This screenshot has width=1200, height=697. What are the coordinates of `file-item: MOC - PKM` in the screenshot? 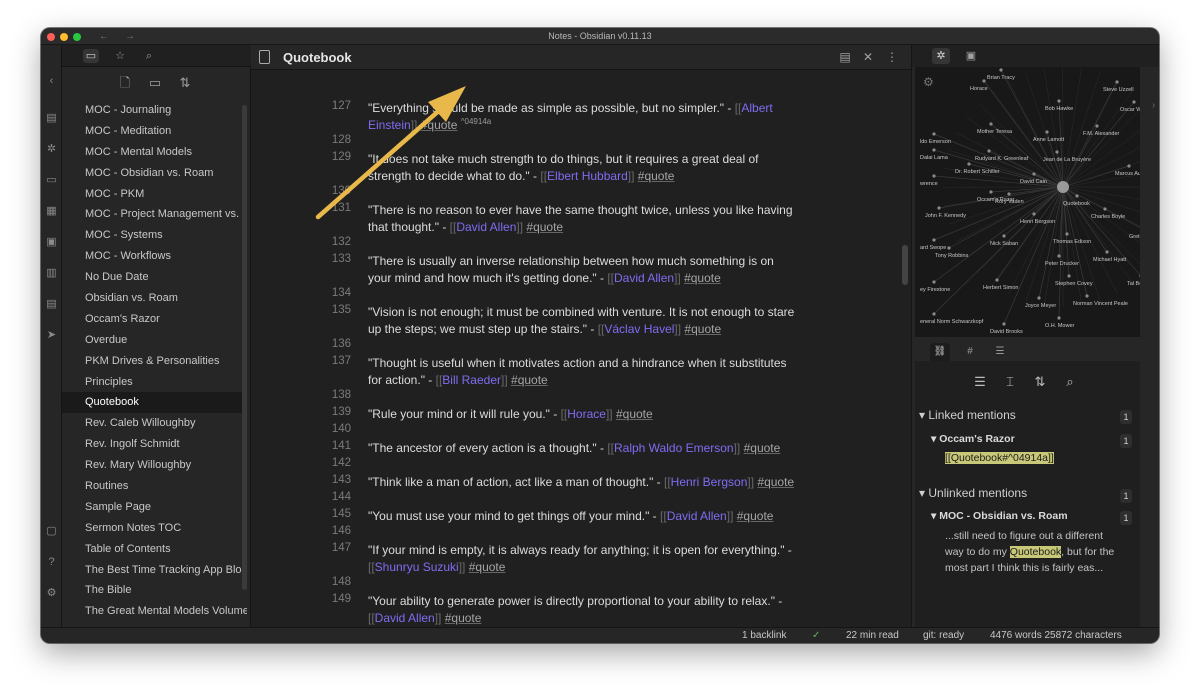 It's located at (154, 194).